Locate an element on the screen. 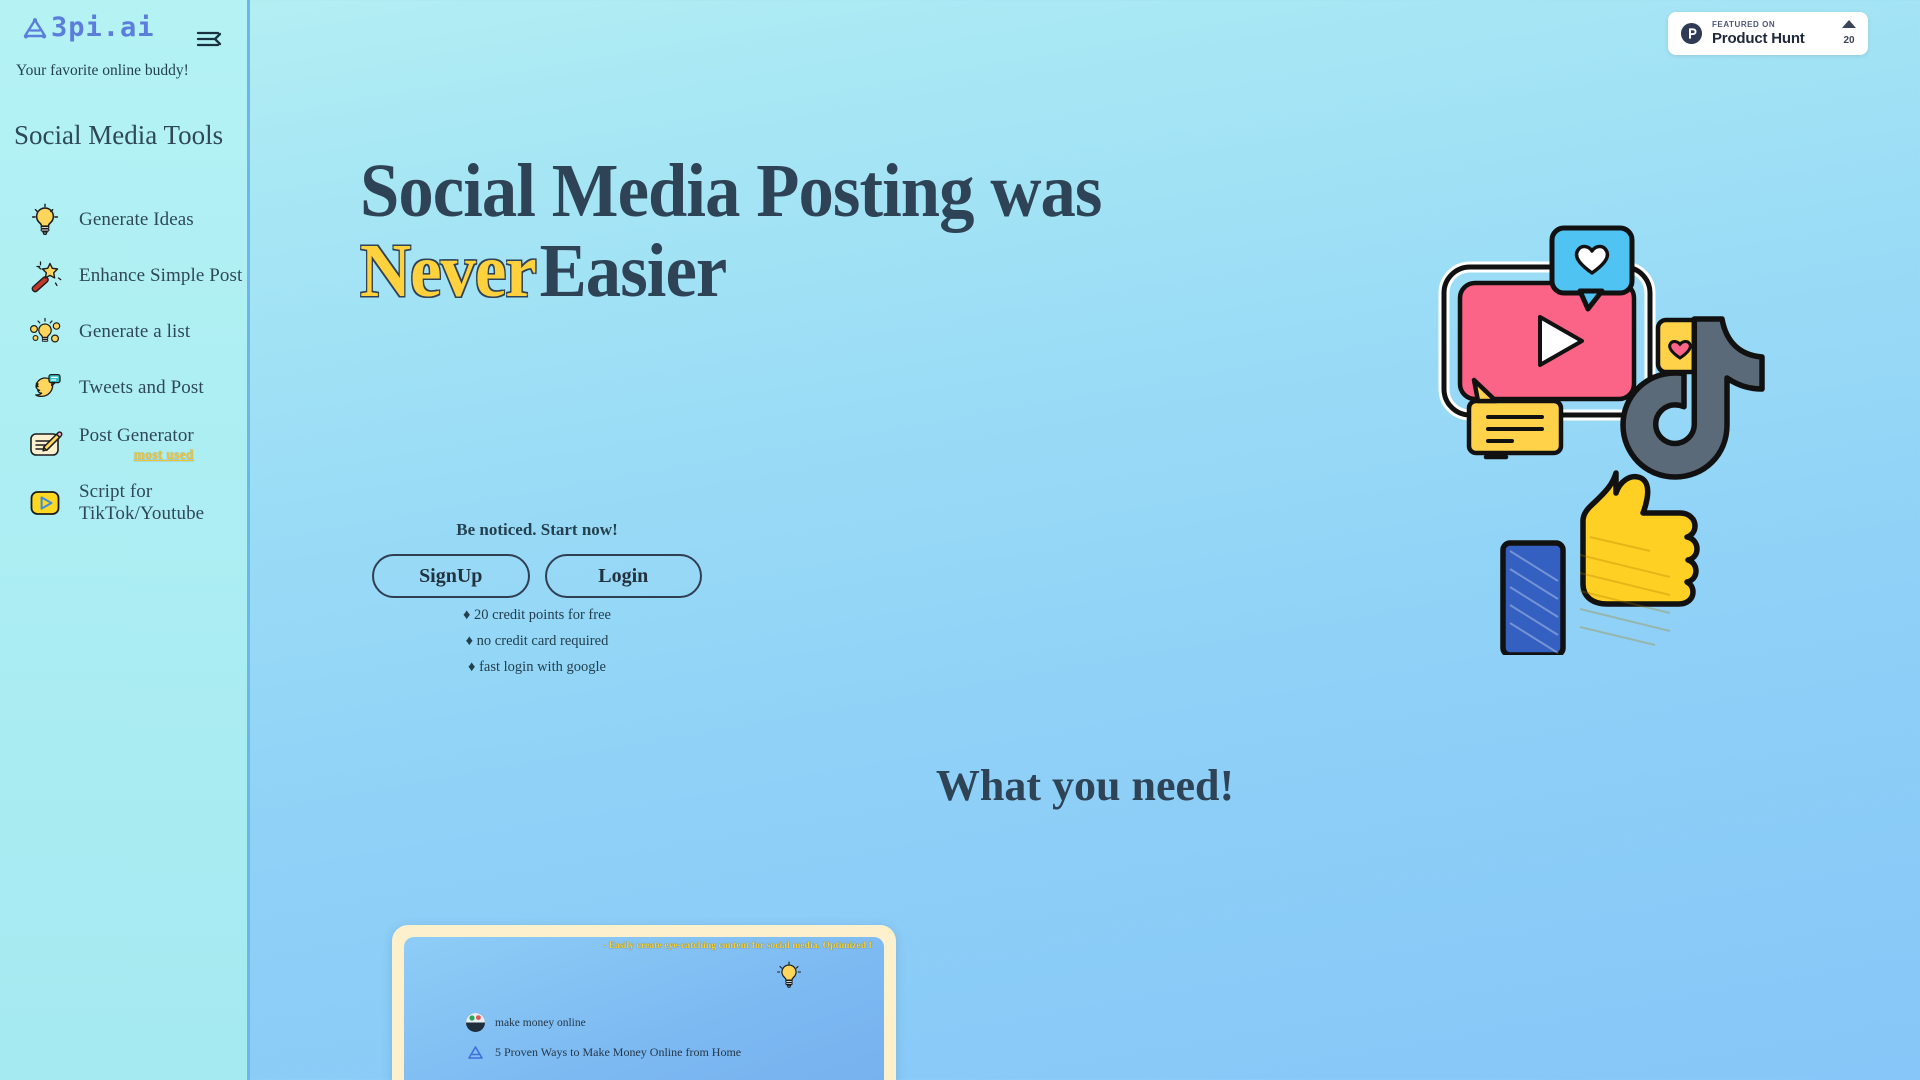  hero-line-1: Social Media Posting was is located at coordinates (731, 191).